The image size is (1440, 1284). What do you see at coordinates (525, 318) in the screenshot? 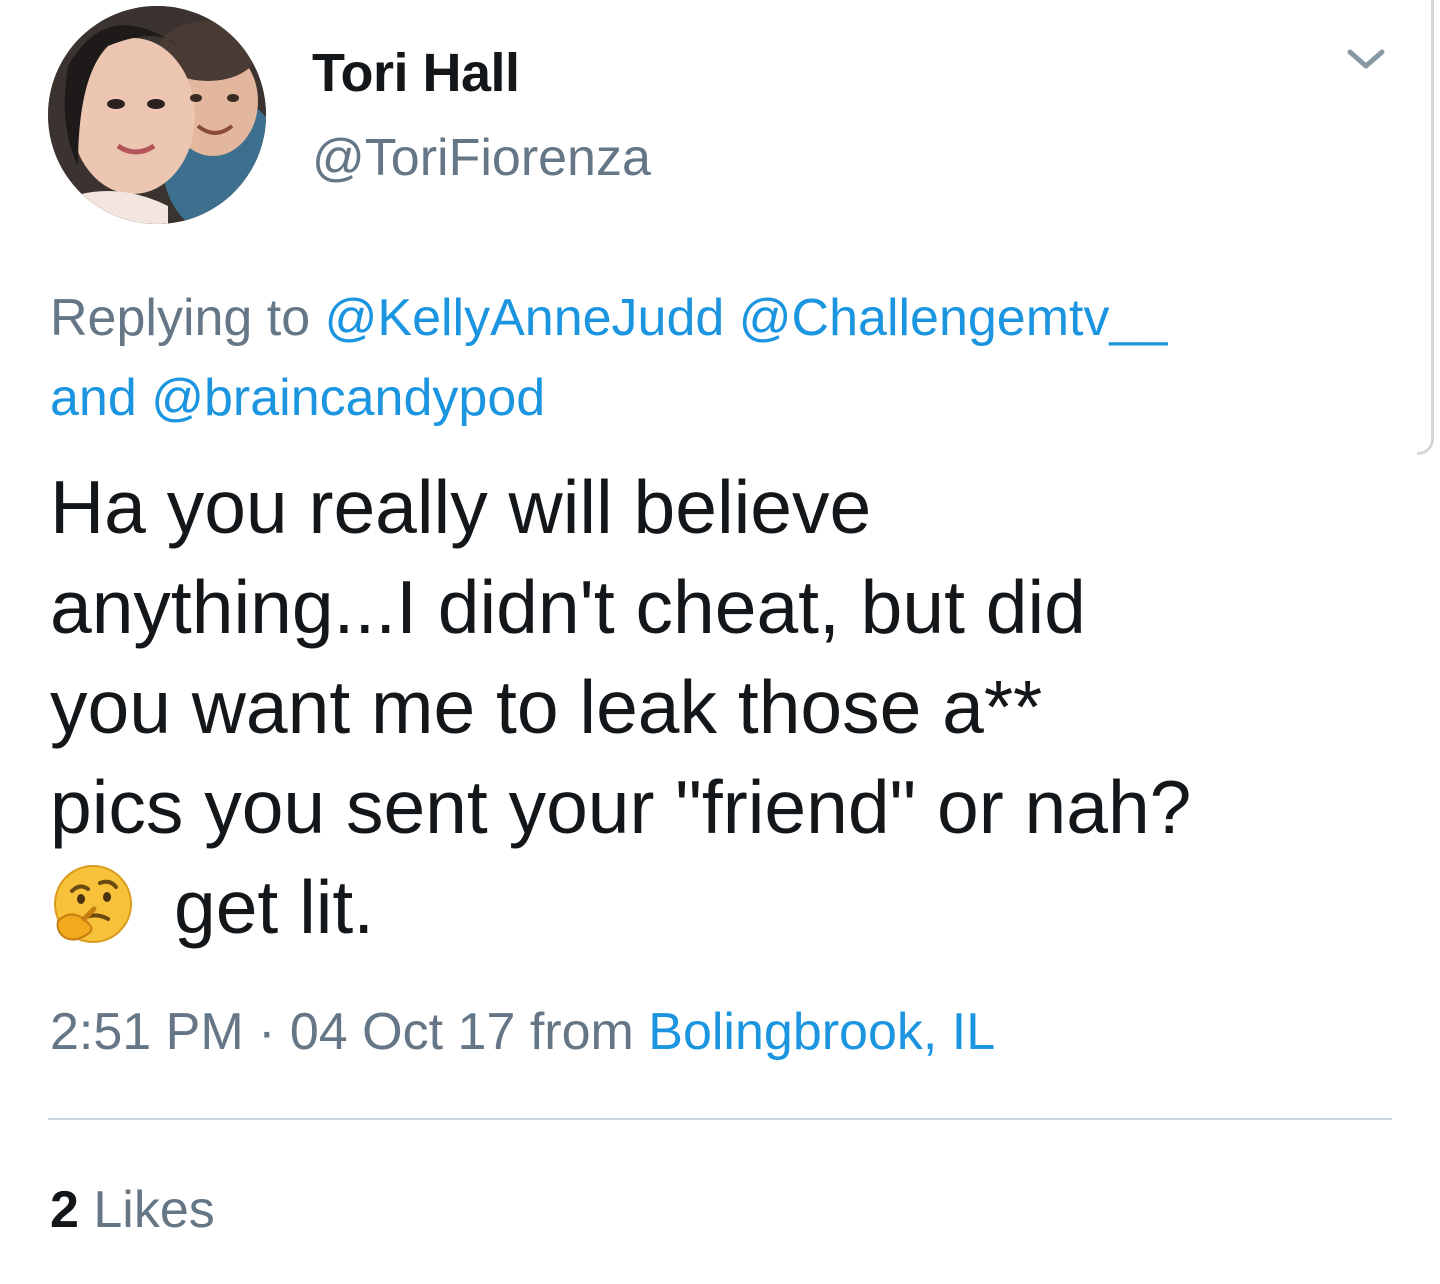
I see `mention-link: @KellyAnneJudd` at bounding box center [525, 318].